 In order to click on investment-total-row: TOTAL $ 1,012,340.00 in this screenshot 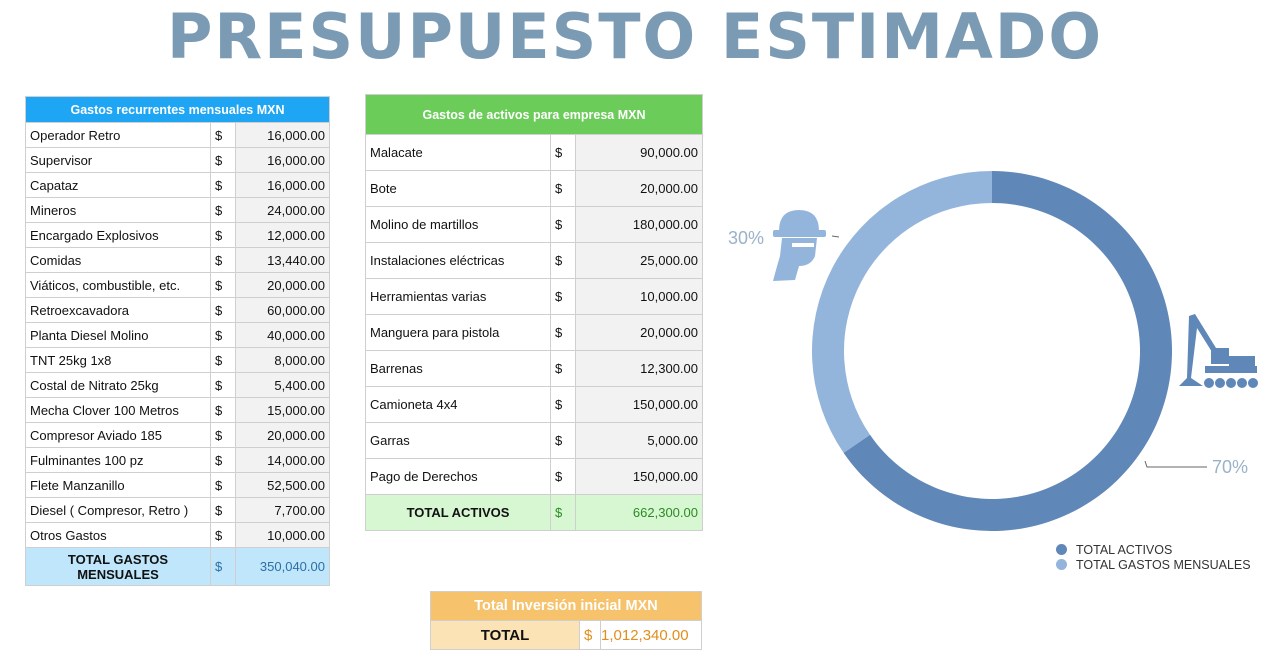, I will do `click(566, 635)`.